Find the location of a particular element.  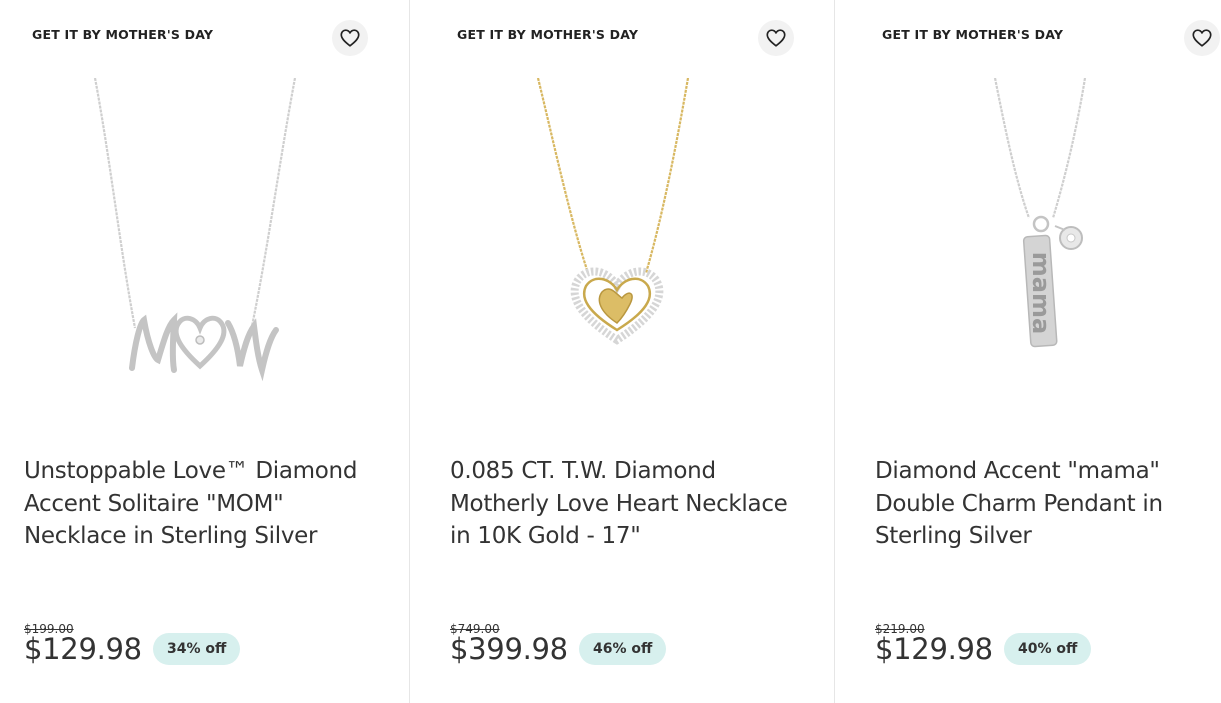

product-image-mom-necklace is located at coordinates (200, 238).